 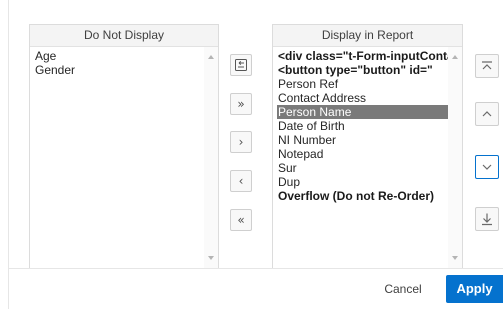 I want to click on double-chevron-left-icon: «, so click(x=241, y=220).